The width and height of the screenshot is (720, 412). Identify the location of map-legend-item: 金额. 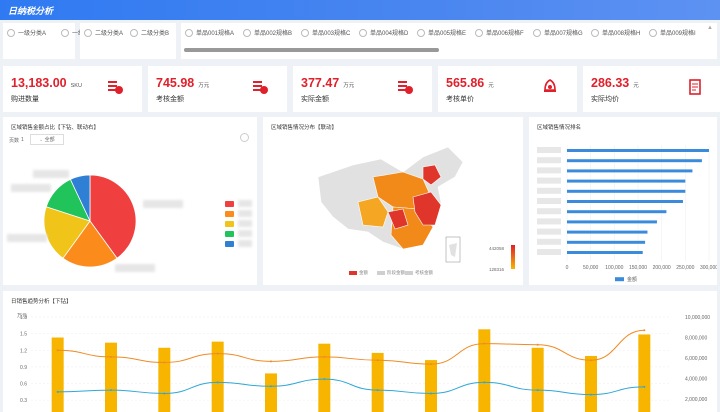
(358, 273).